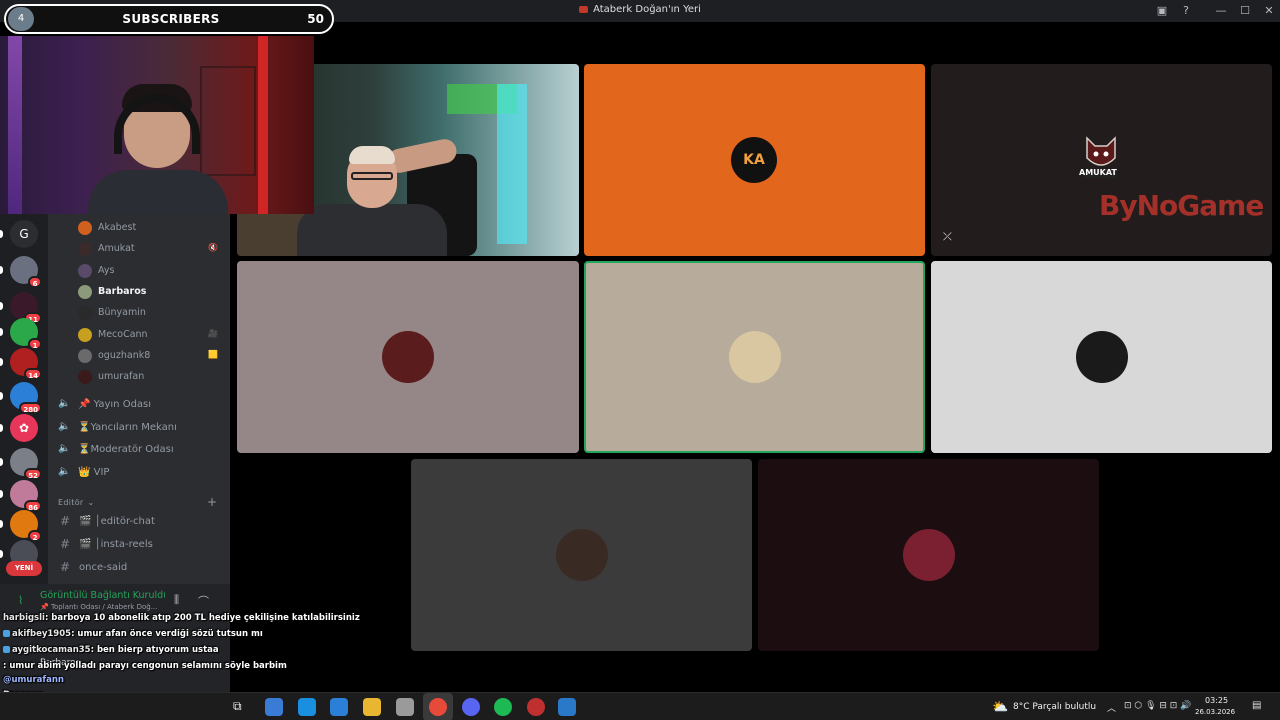 Image resolution: width=1280 pixels, height=720 pixels. Describe the element at coordinates (26, 272) in the screenshot. I see `server-icon: 6` at that location.